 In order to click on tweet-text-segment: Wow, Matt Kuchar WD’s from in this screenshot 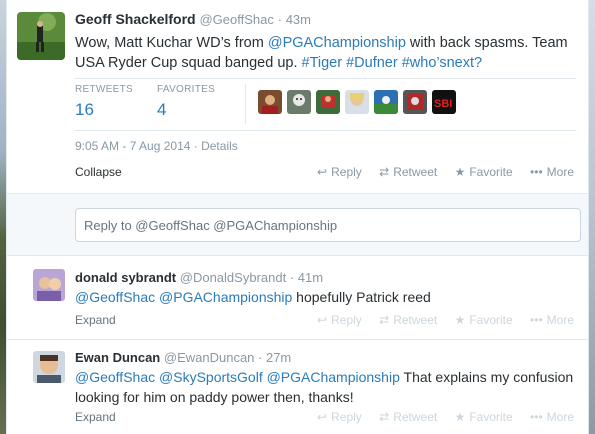, I will do `click(171, 43)`.